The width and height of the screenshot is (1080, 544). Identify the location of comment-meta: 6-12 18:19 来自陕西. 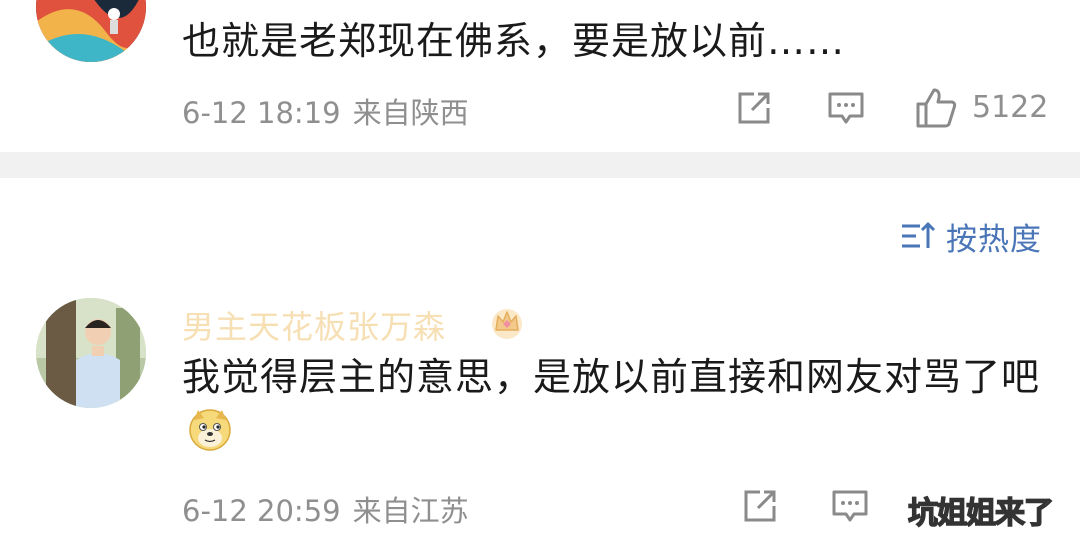
(325, 111).